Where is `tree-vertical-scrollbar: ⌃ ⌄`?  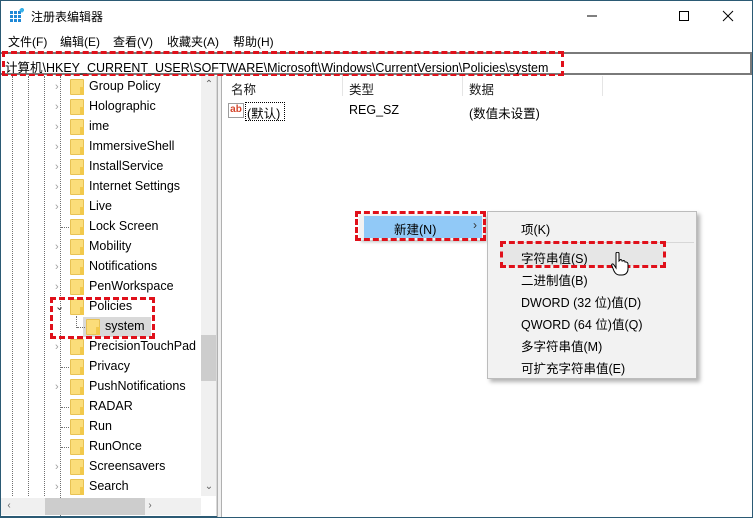
tree-vertical-scrollbar: ⌃ ⌄ is located at coordinates (208, 286).